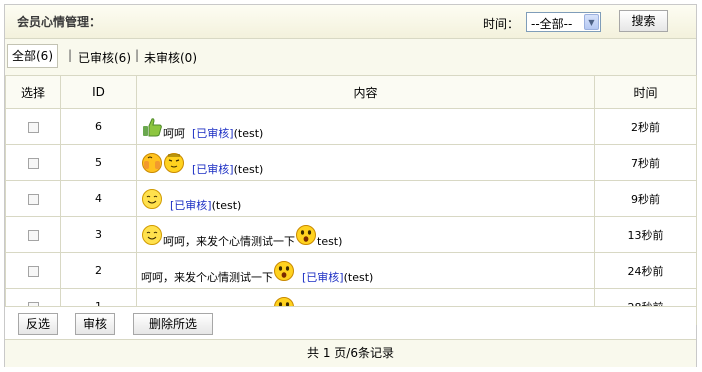 The height and width of the screenshot is (372, 702). What do you see at coordinates (152, 128) in the screenshot?
I see `thumbs-up-icon` at bounding box center [152, 128].